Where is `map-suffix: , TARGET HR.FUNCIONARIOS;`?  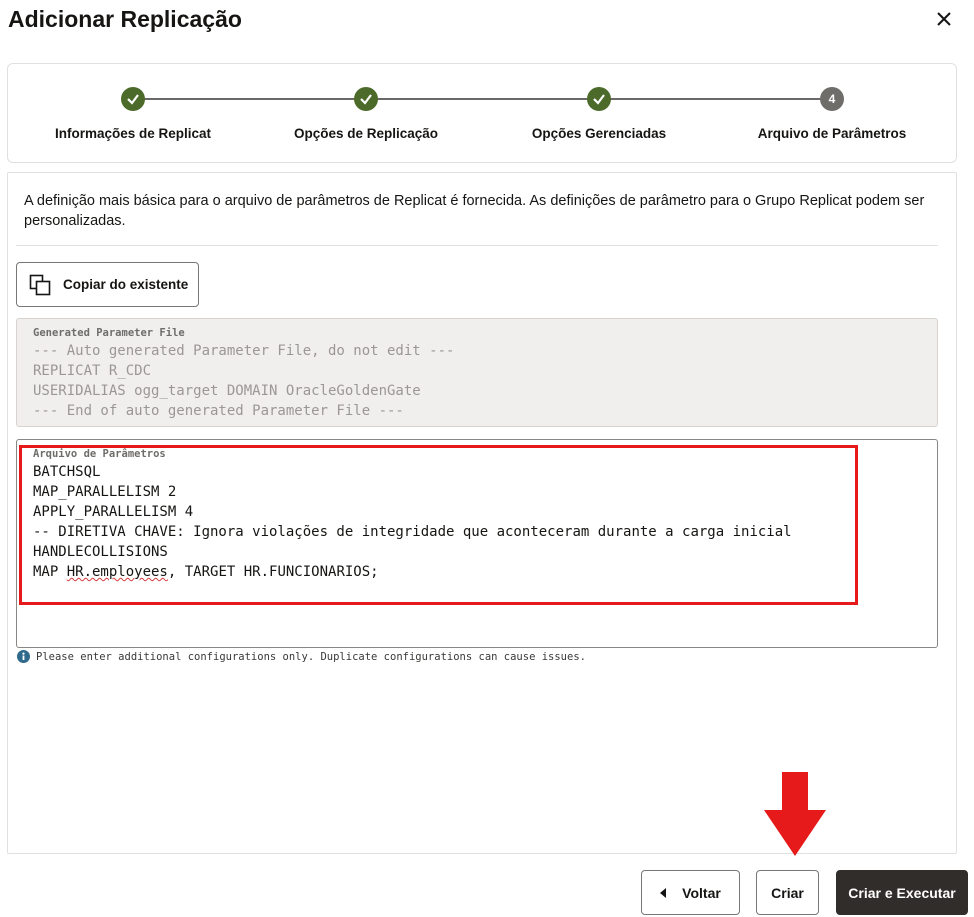
map-suffix: , TARGET HR.FUNCIONARIOS; is located at coordinates (273, 572).